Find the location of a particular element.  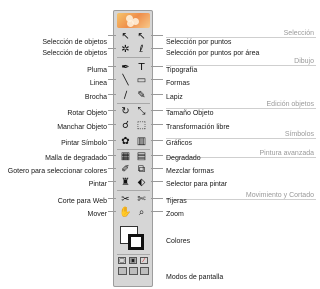

label-seleccion-puntos: Selección por puntos is located at coordinates (199, 42).